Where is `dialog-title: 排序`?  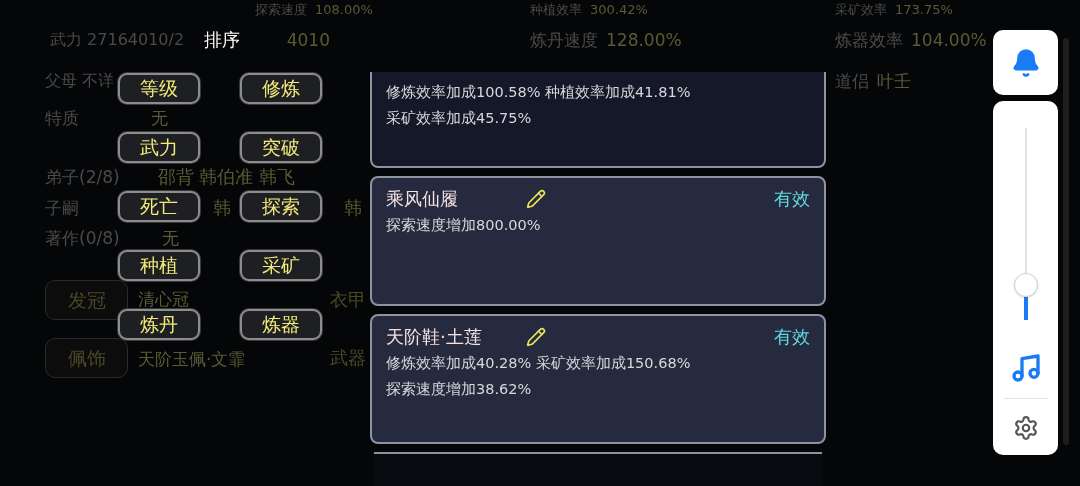 dialog-title: 排序 is located at coordinates (222, 40).